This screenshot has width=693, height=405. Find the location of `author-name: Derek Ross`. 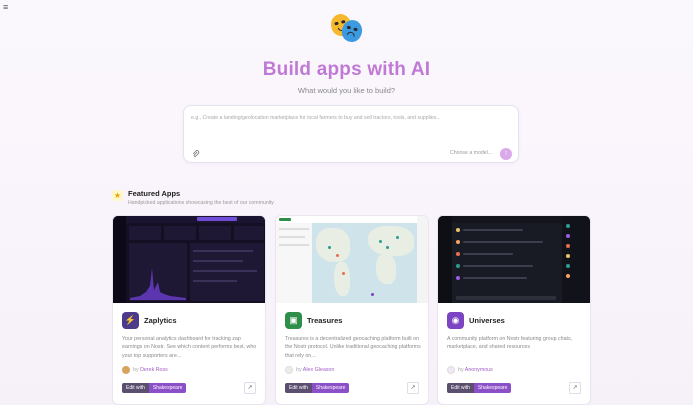

author-name: Derek Ross is located at coordinates (154, 370).